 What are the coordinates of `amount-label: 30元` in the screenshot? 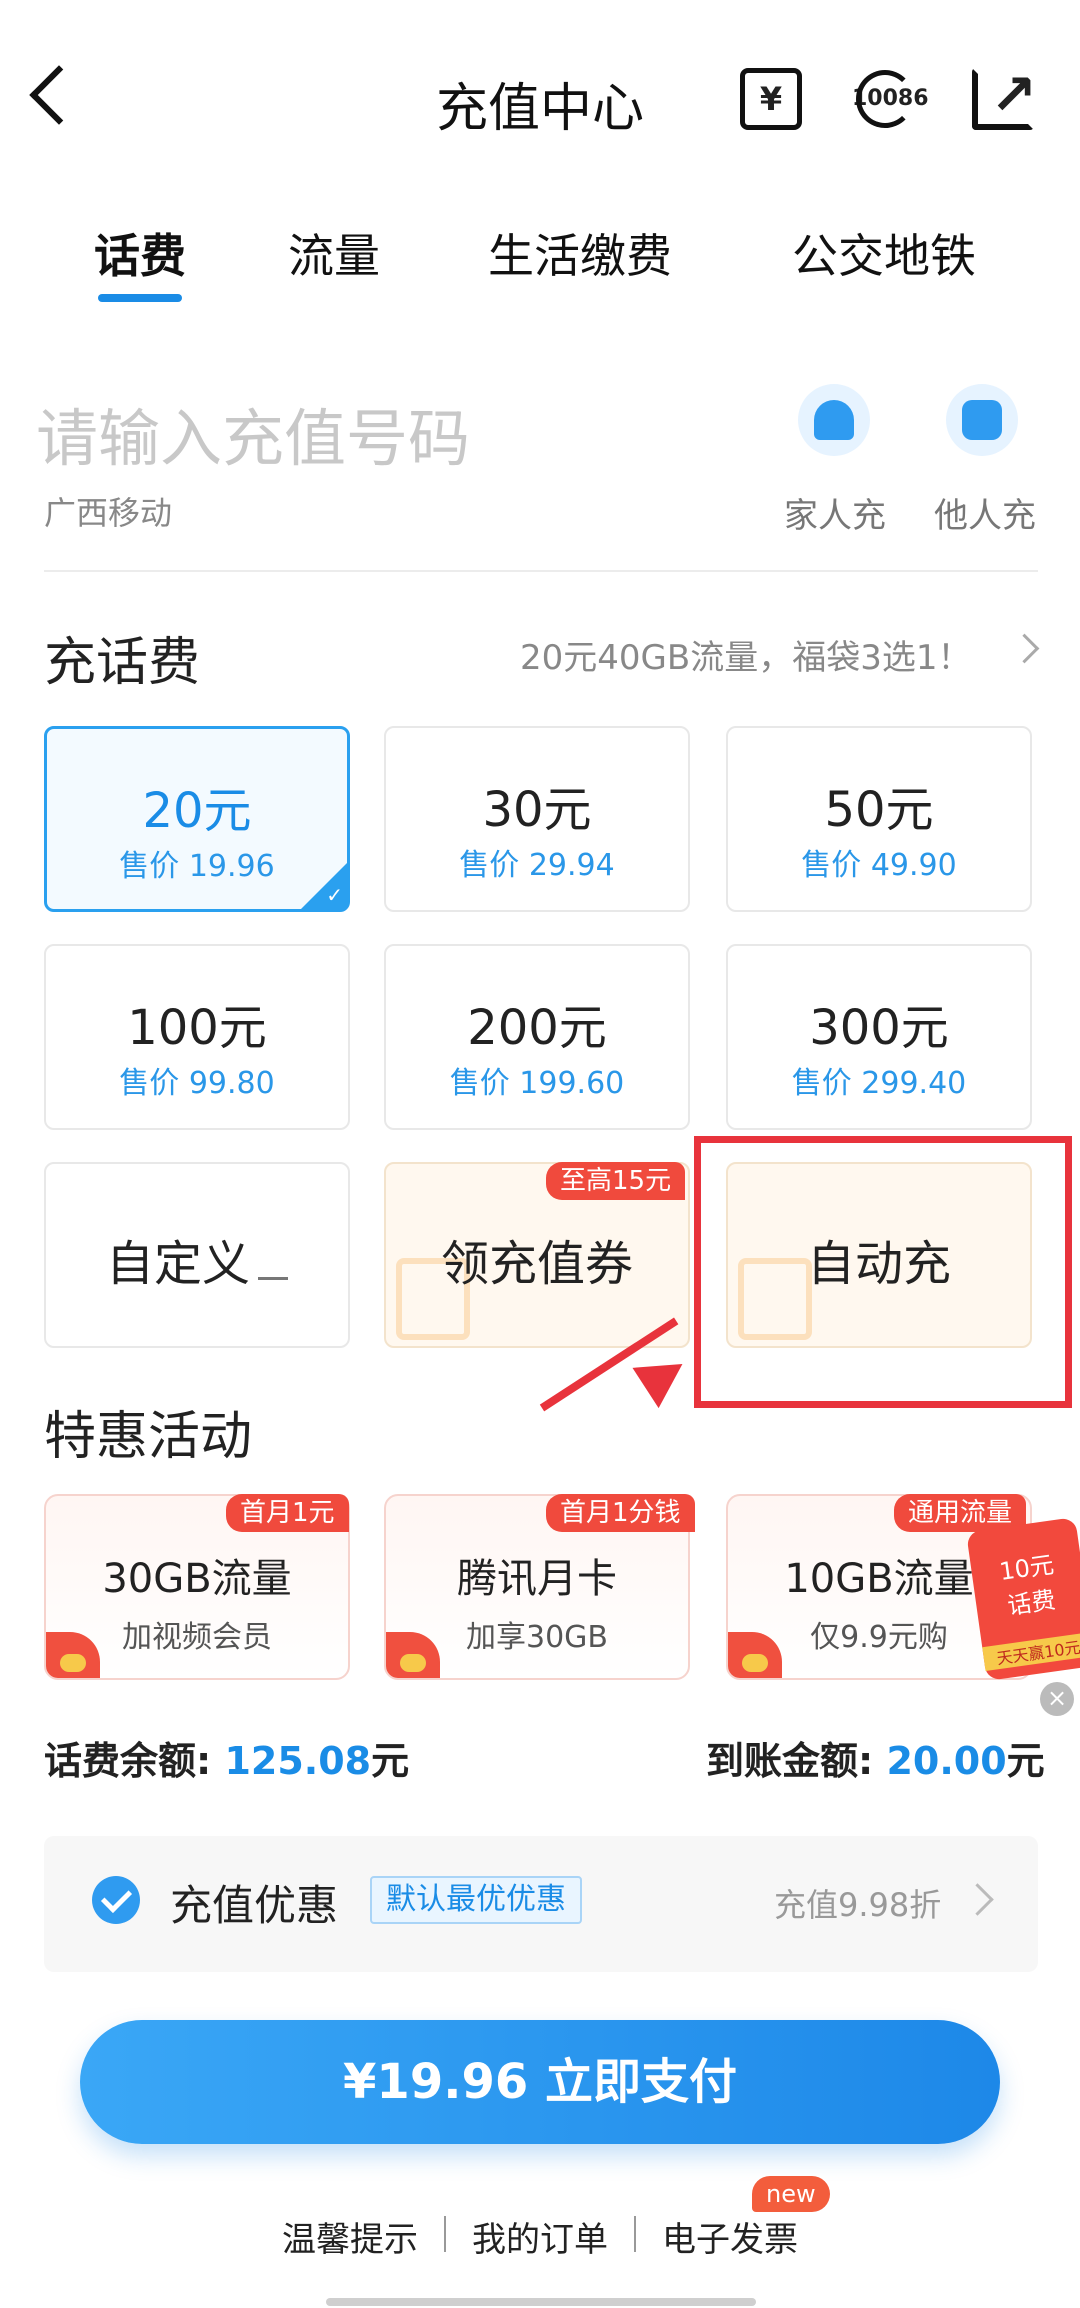 It's located at (537, 810).